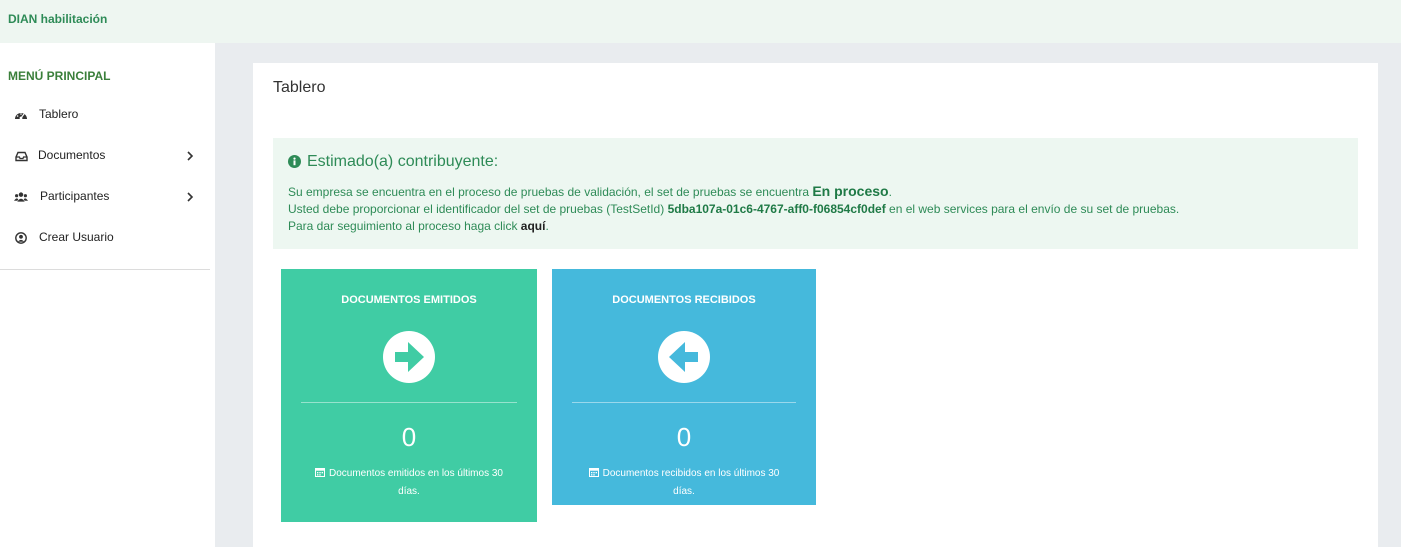 The height and width of the screenshot is (547, 1401). What do you see at coordinates (76, 237) in the screenshot?
I see `sidebar-item-label: Crear Usuario` at bounding box center [76, 237].